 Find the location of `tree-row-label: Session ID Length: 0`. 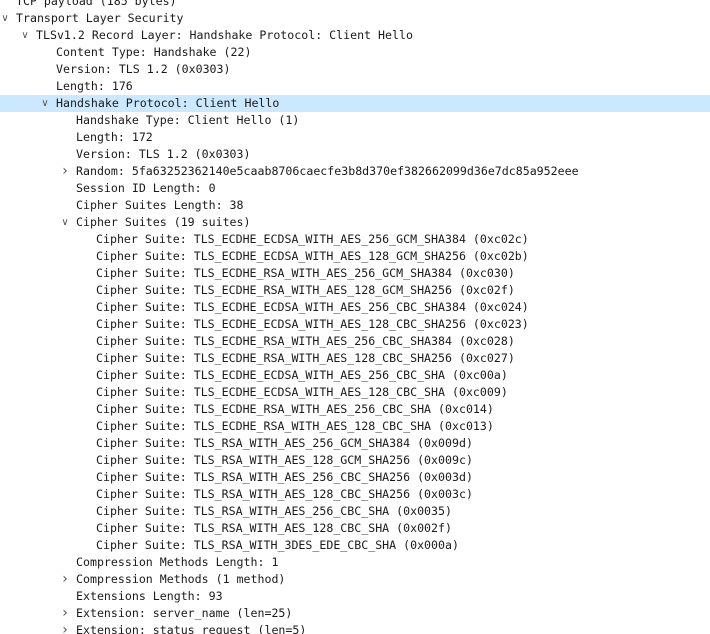

tree-row-label: Session ID Length: 0 is located at coordinates (146, 188).